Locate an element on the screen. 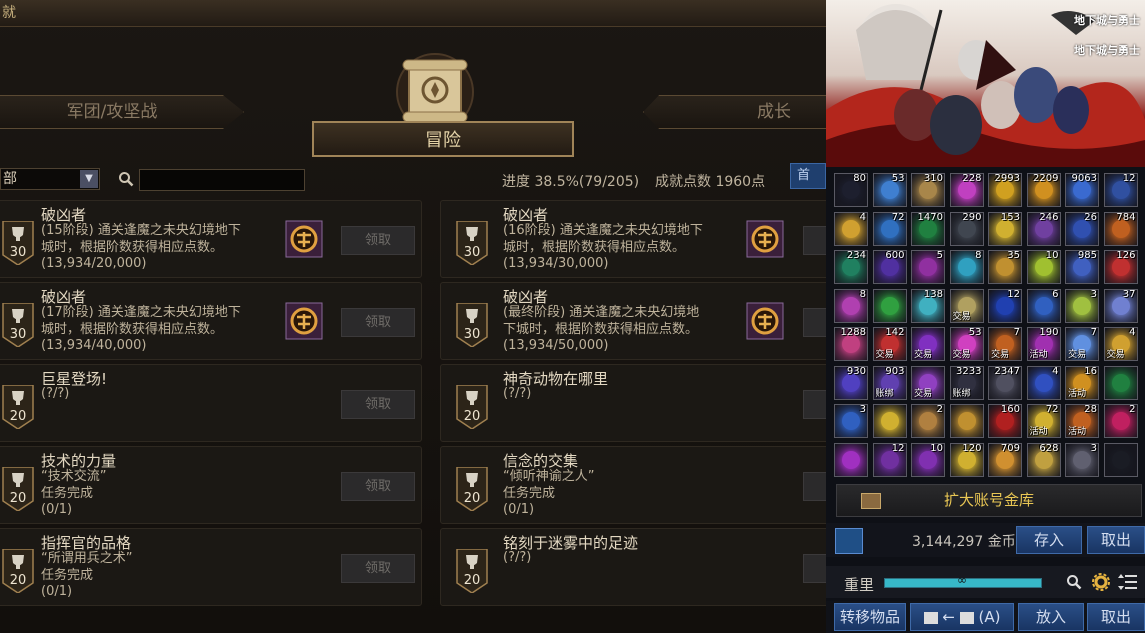 Image resolution: width=1145 pixels, height=633 pixels. inventory-slot: 3233 账绑 is located at coordinates (966, 382).